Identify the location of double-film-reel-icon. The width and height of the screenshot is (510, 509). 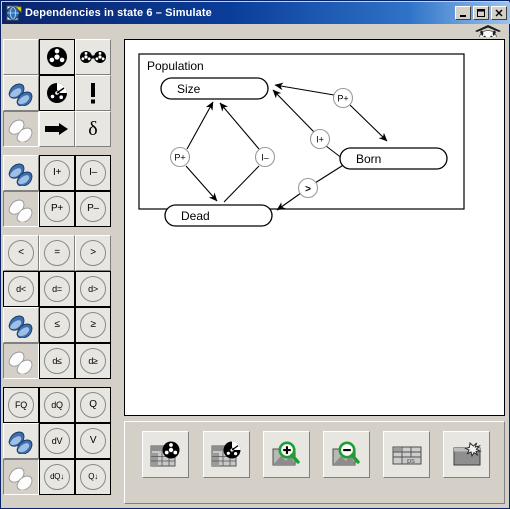
(93, 57).